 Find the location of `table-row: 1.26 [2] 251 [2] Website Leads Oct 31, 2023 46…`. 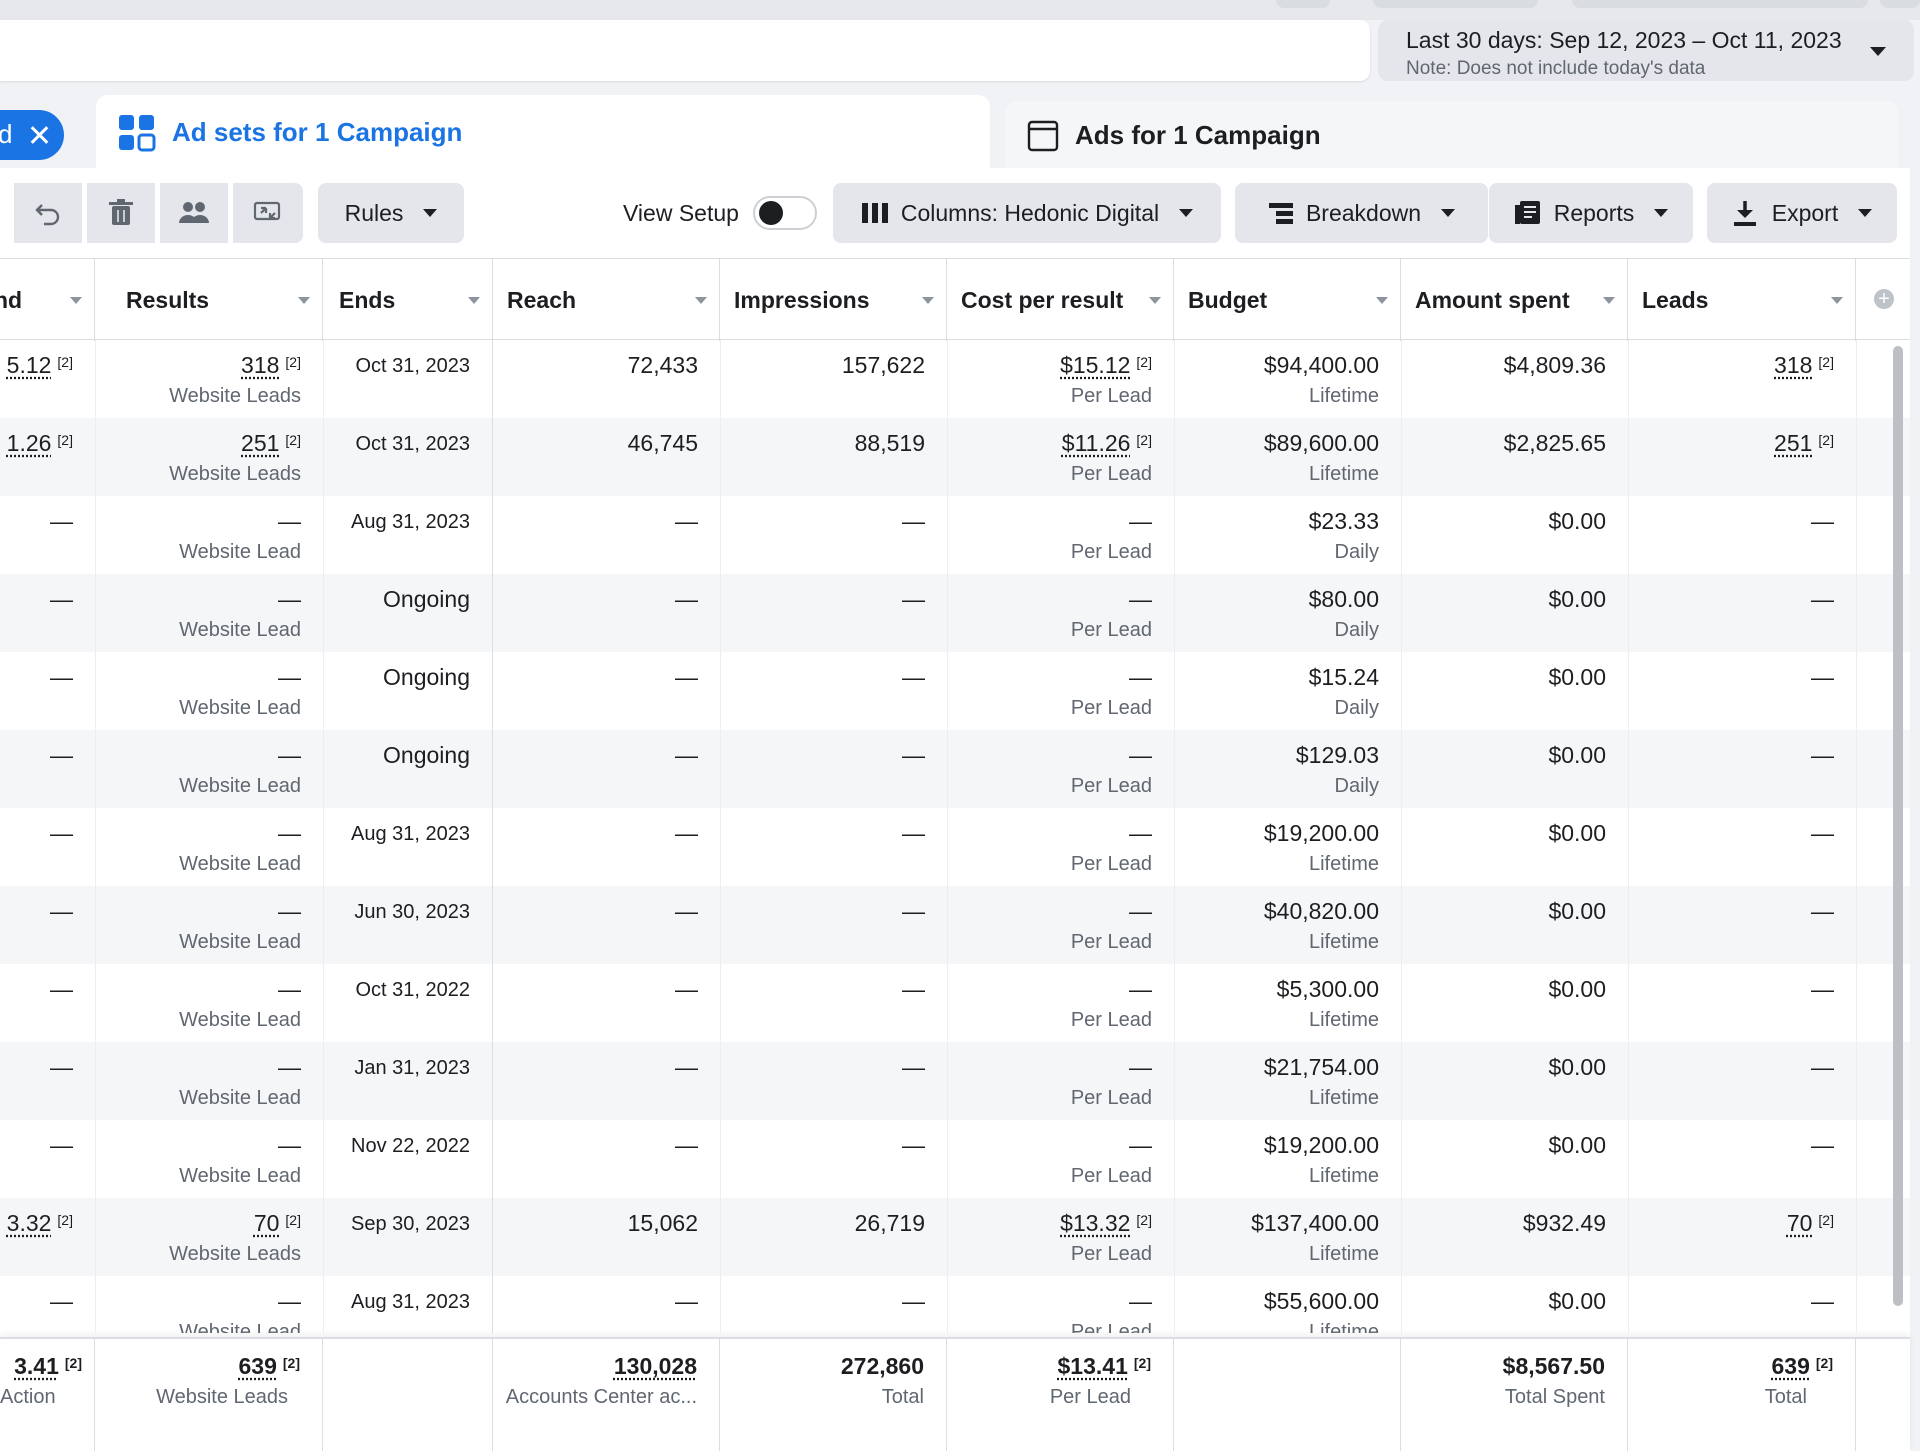

table-row: 1.26 [2] 251 [2] Website Leads Oct 31, 2023 46… is located at coordinates (955, 457).